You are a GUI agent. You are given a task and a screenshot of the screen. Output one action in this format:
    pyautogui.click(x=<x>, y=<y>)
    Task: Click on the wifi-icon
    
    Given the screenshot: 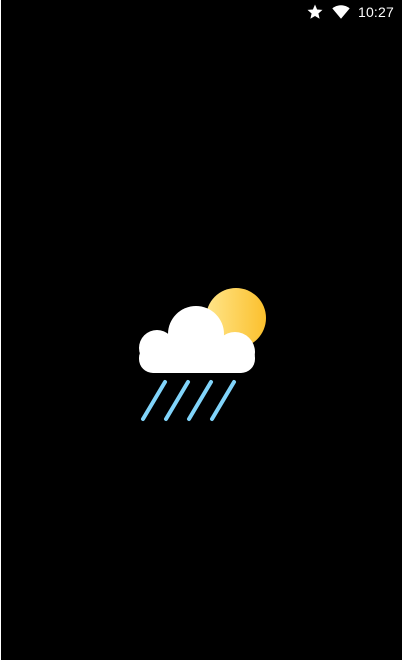 What is the action you would take?
    pyautogui.click(x=341, y=12)
    